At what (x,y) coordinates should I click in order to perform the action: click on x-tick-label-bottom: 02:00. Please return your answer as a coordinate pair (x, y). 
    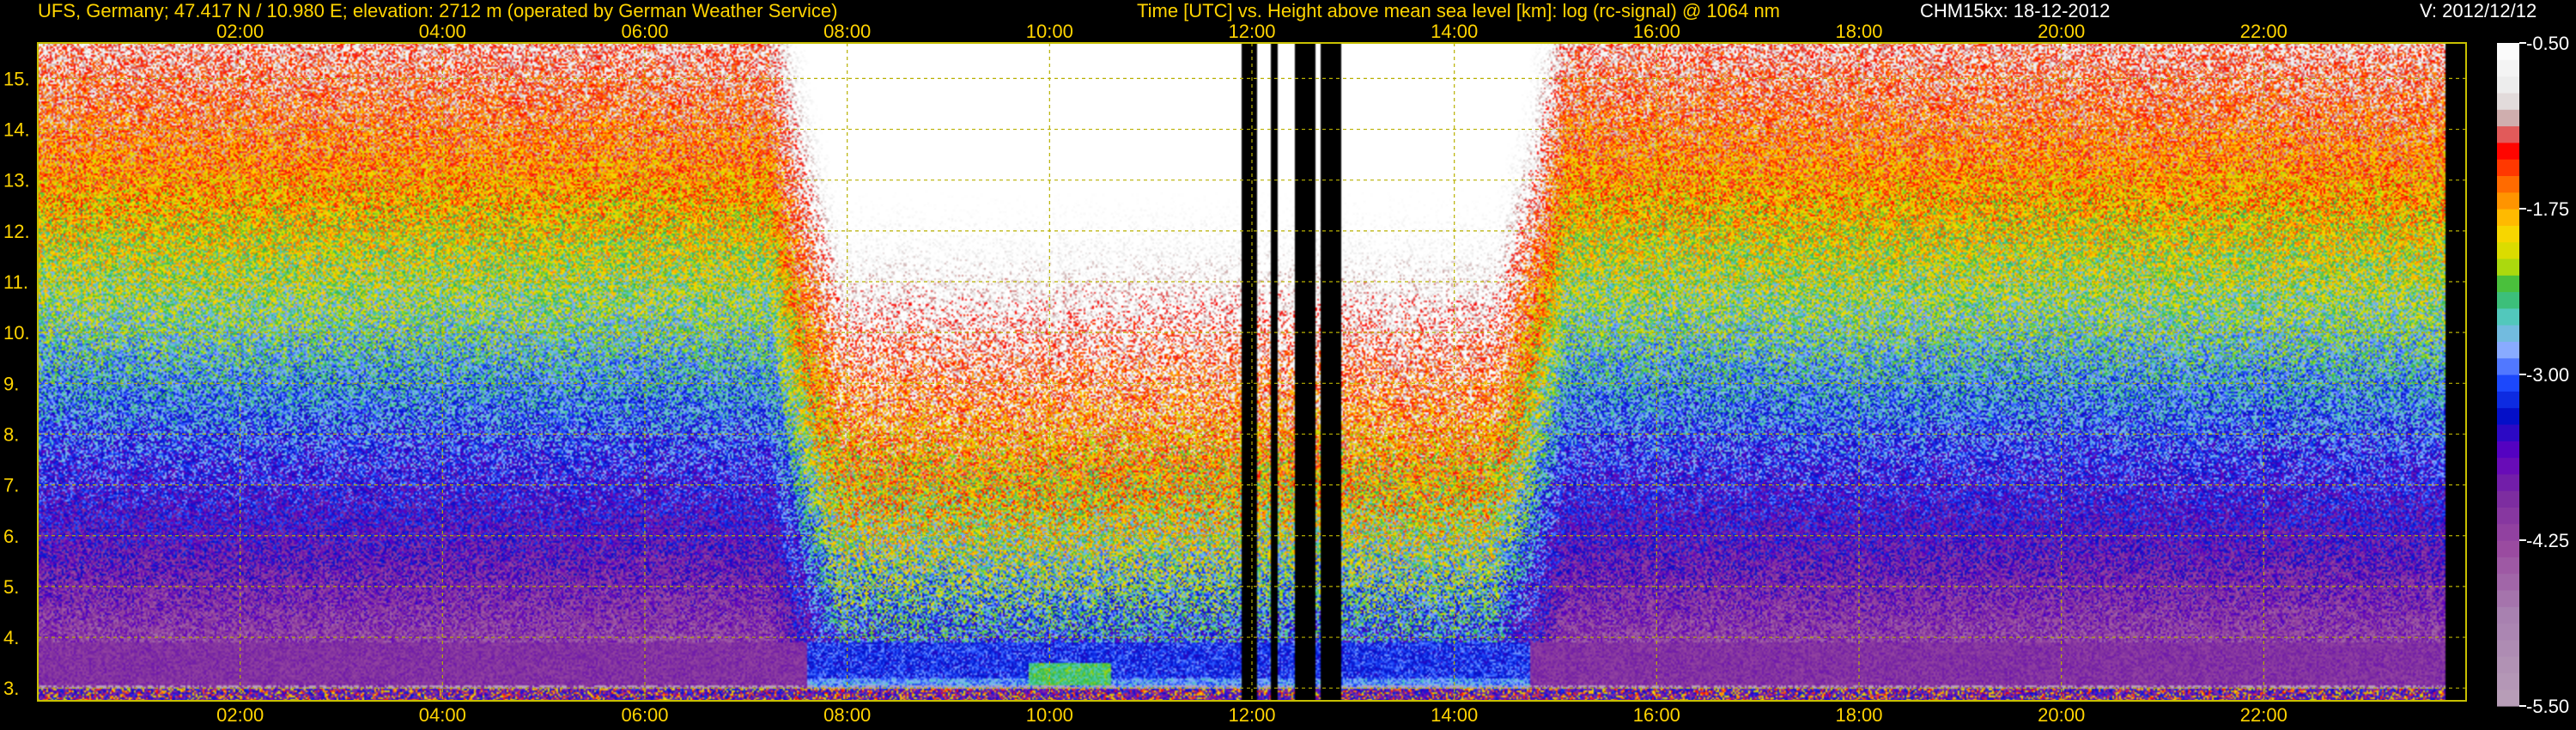
    Looking at the image, I should click on (240, 715).